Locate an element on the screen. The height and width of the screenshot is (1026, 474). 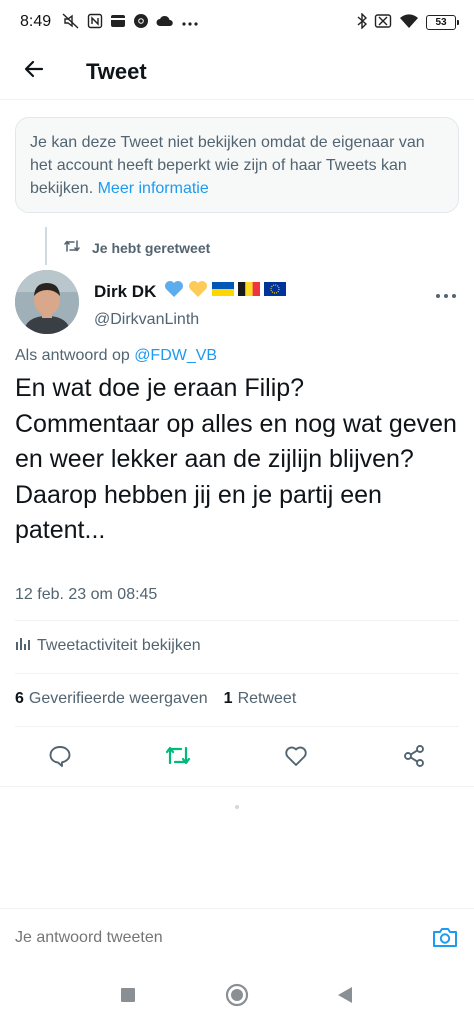
tweet-actions is located at coordinates (237, 758).